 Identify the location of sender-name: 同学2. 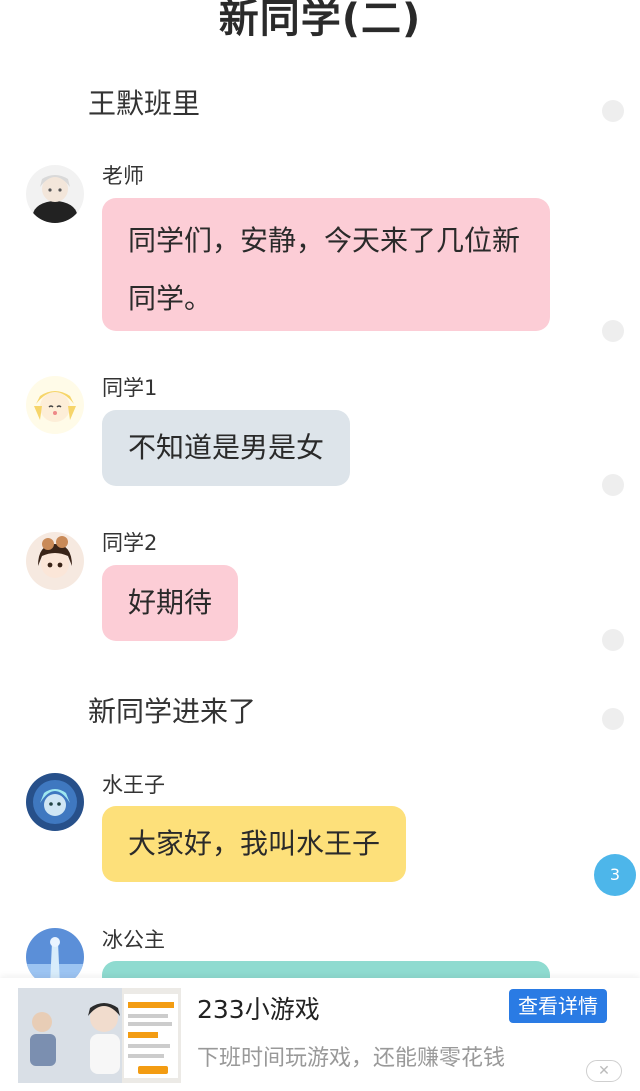
(130, 543).